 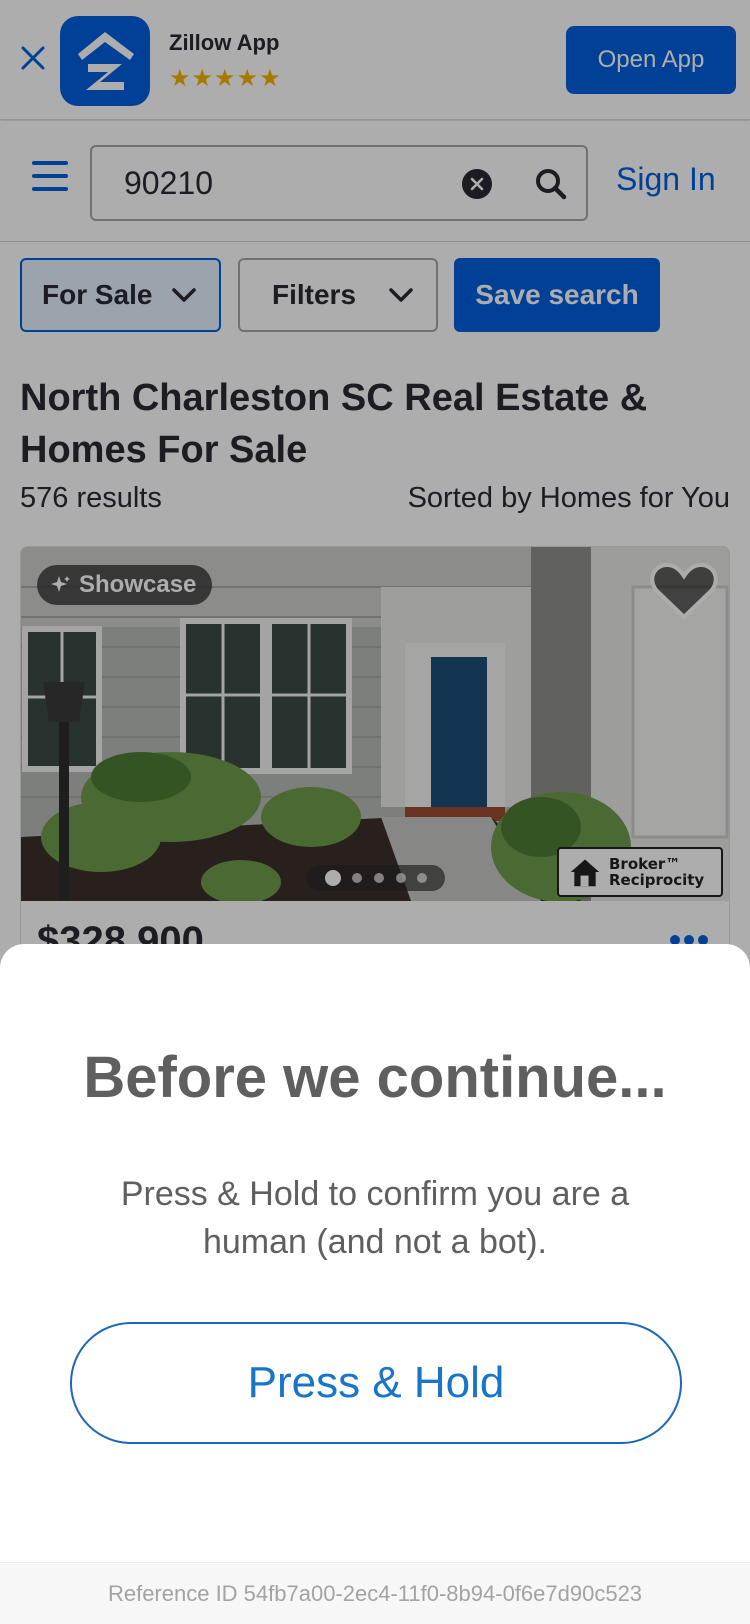 What do you see at coordinates (376, 1383) in the screenshot?
I see `press-and-hold-button: Press & Hold` at bounding box center [376, 1383].